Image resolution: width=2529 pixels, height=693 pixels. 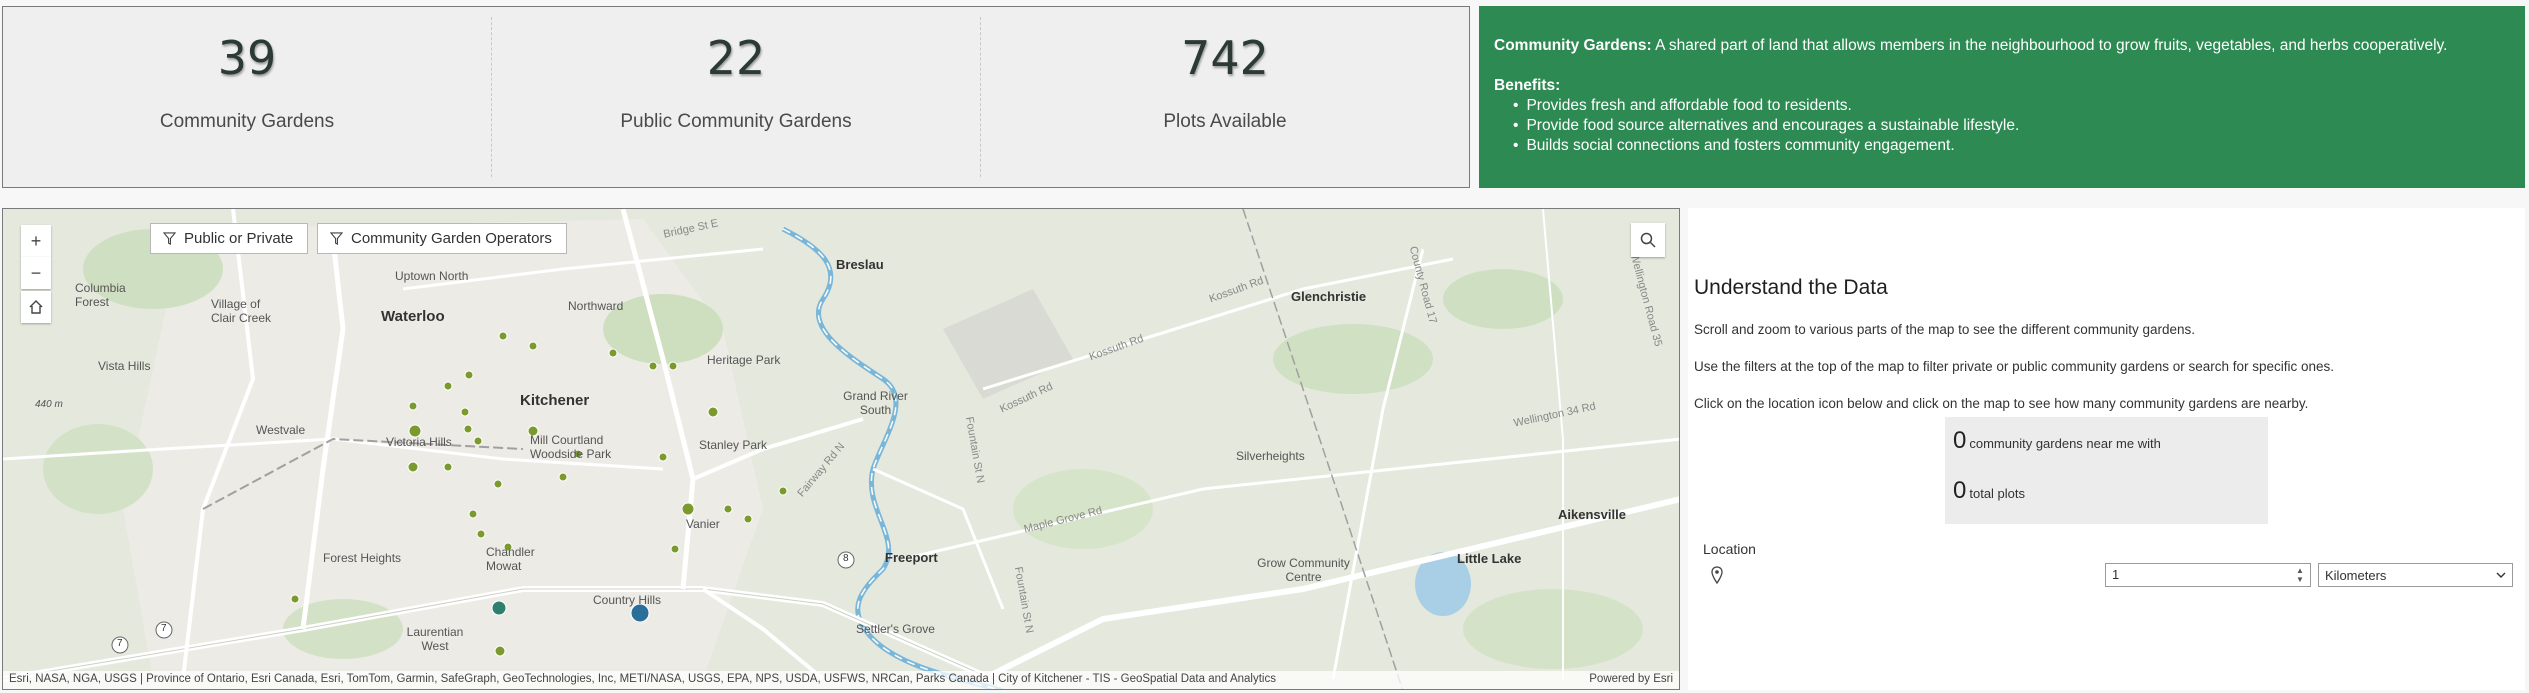 I want to click on stat-value: 22, so click(x=736, y=58).